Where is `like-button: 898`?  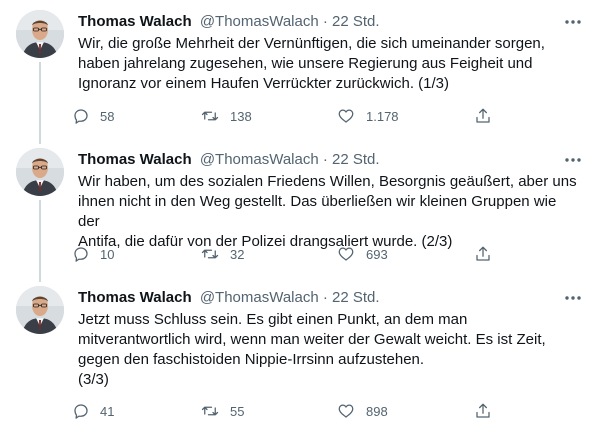
like-button: 898 is located at coordinates (362, 411).